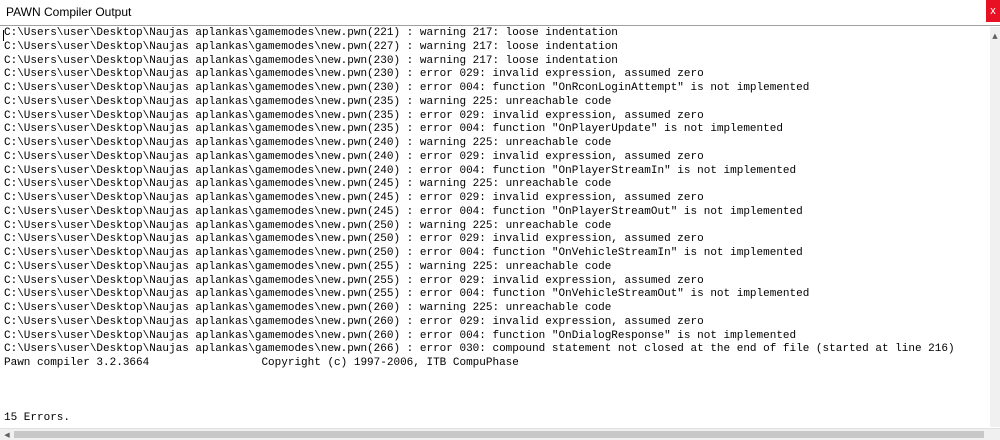  Describe the element at coordinates (37, 418) in the screenshot. I see `output-line: 15 Errors.` at that location.